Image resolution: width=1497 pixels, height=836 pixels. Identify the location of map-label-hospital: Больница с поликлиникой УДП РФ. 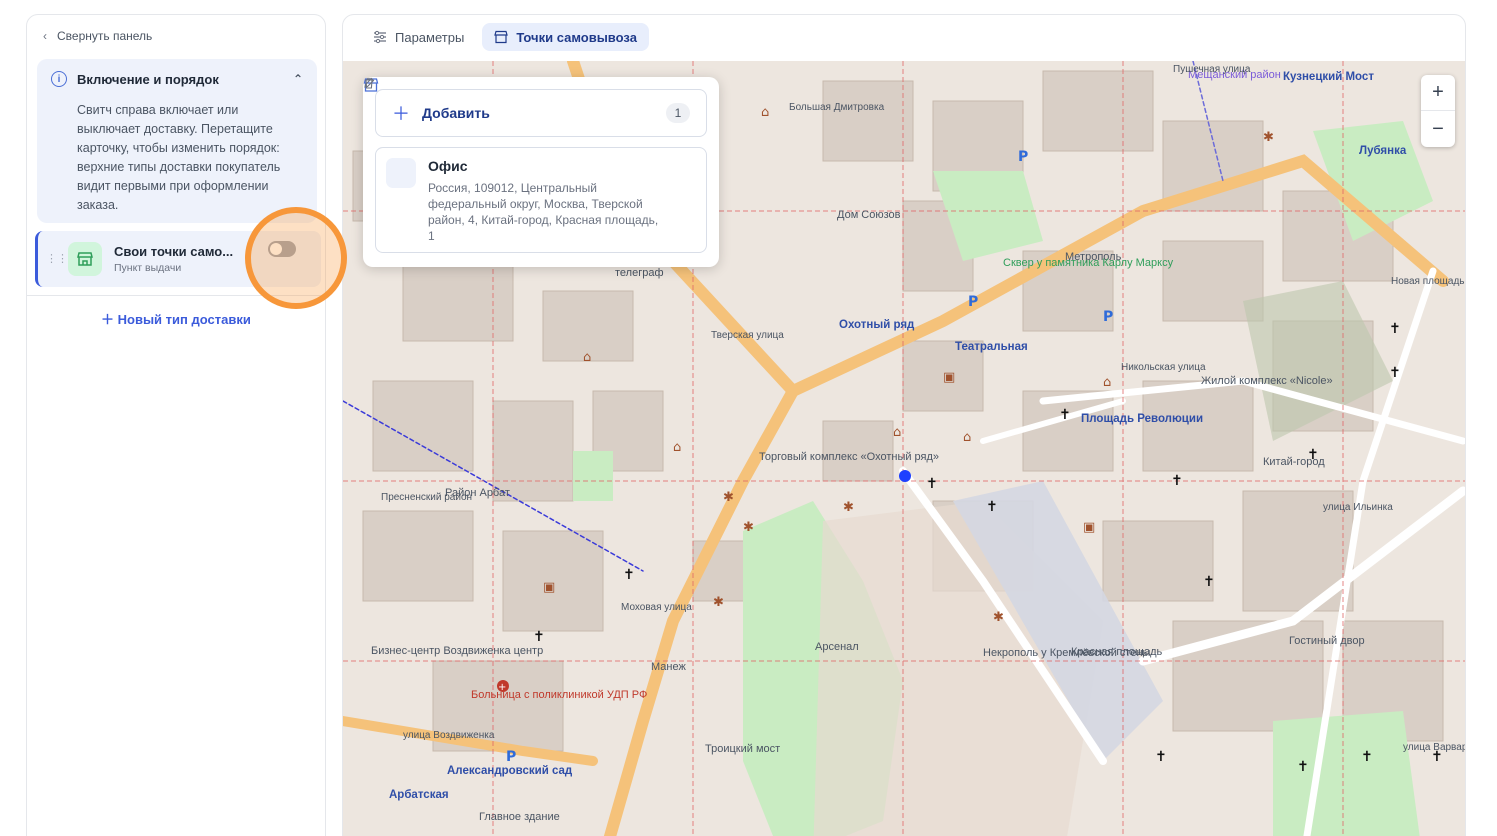
(559, 695).